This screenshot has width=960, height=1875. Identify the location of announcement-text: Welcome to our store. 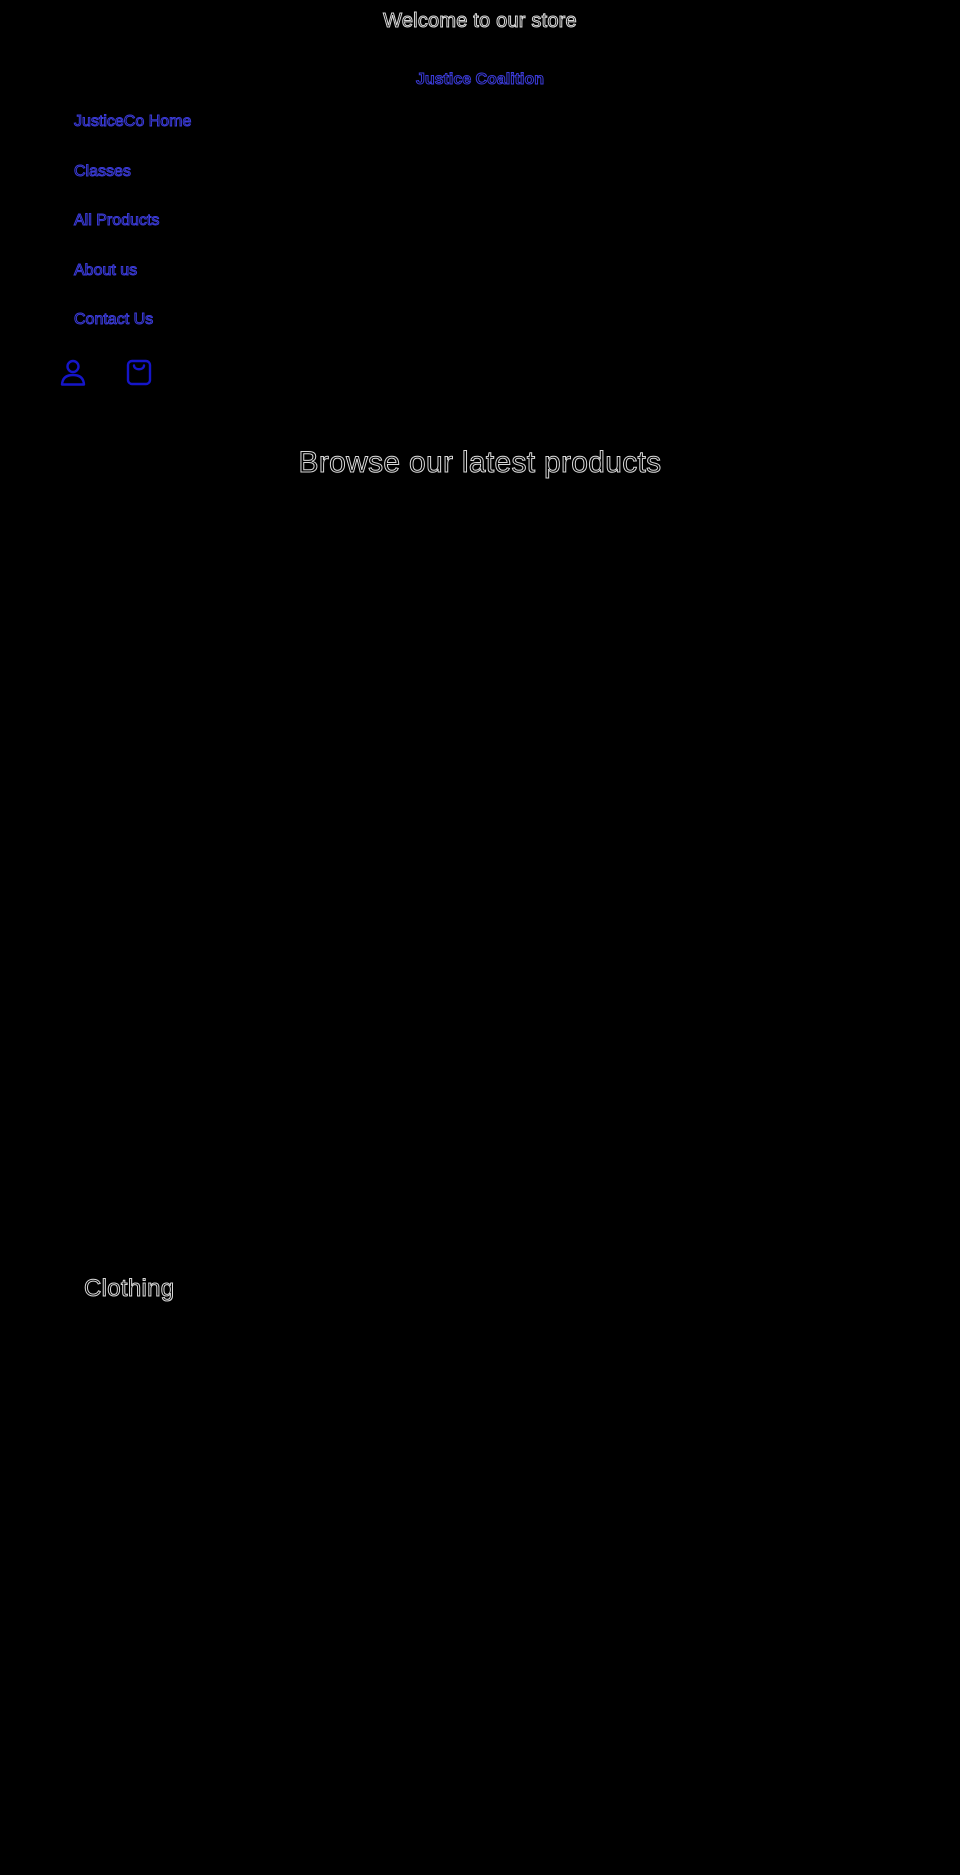
(480, 21).